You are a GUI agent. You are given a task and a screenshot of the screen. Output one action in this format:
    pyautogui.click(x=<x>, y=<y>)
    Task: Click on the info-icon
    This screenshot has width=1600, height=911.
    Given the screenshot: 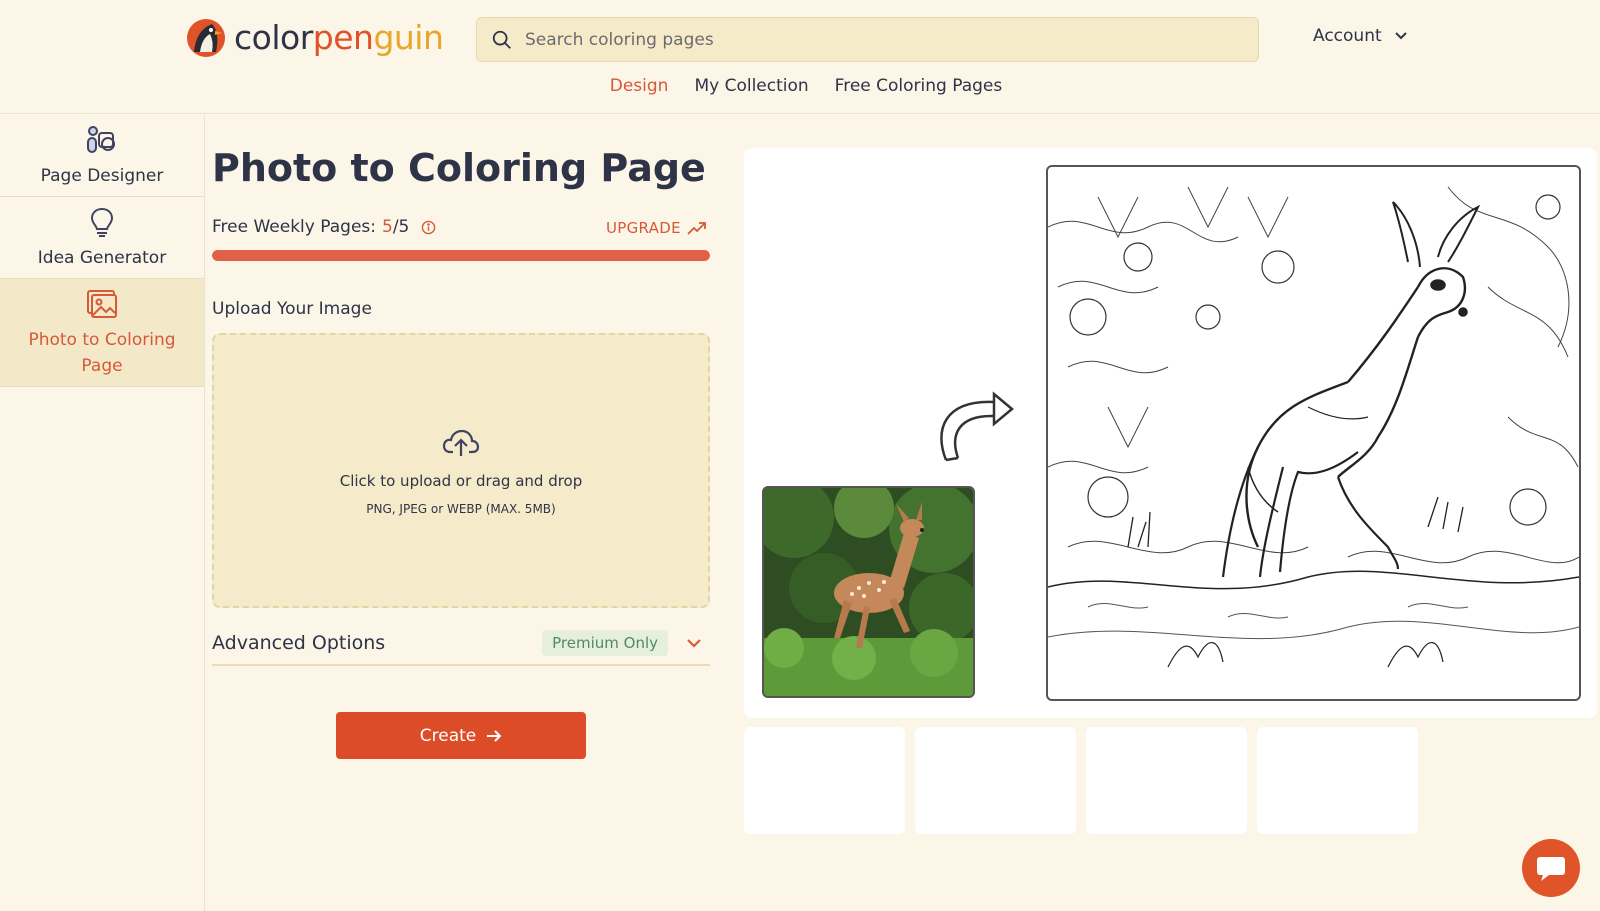 What is the action you would take?
    pyautogui.click(x=428, y=227)
    